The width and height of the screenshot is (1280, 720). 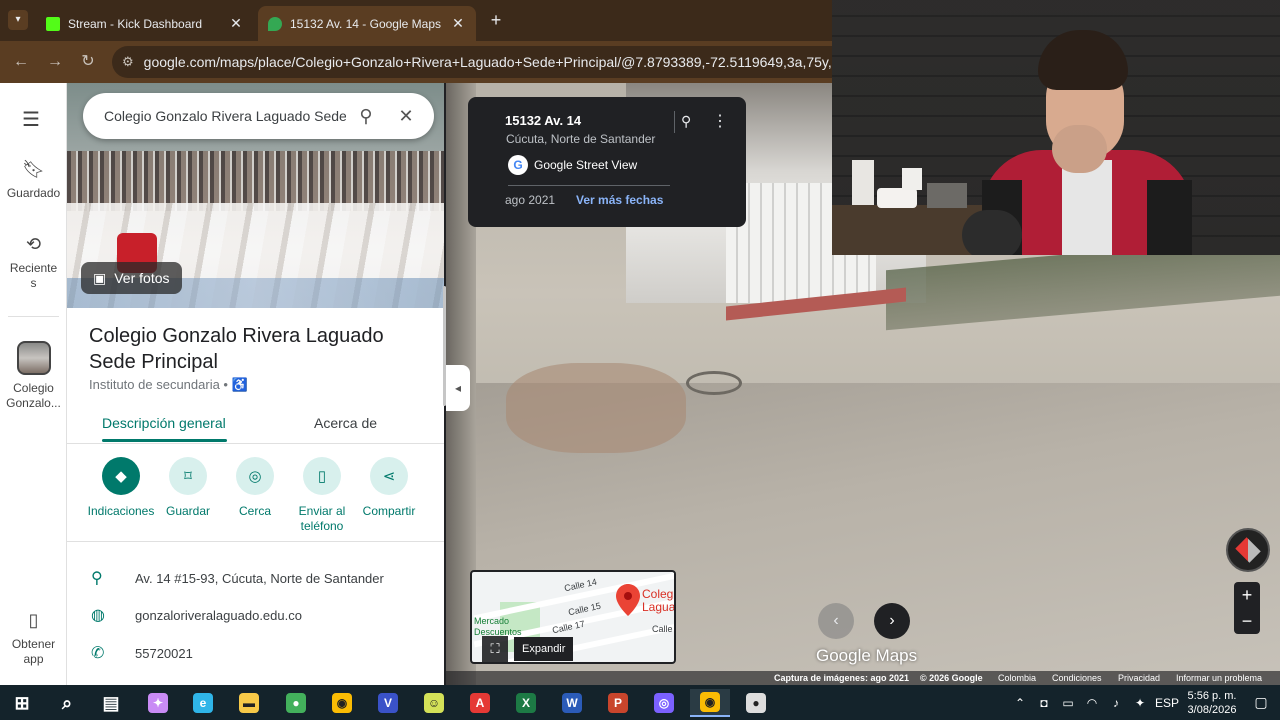 I want to click on place-thumbnail, so click(x=33, y=358).